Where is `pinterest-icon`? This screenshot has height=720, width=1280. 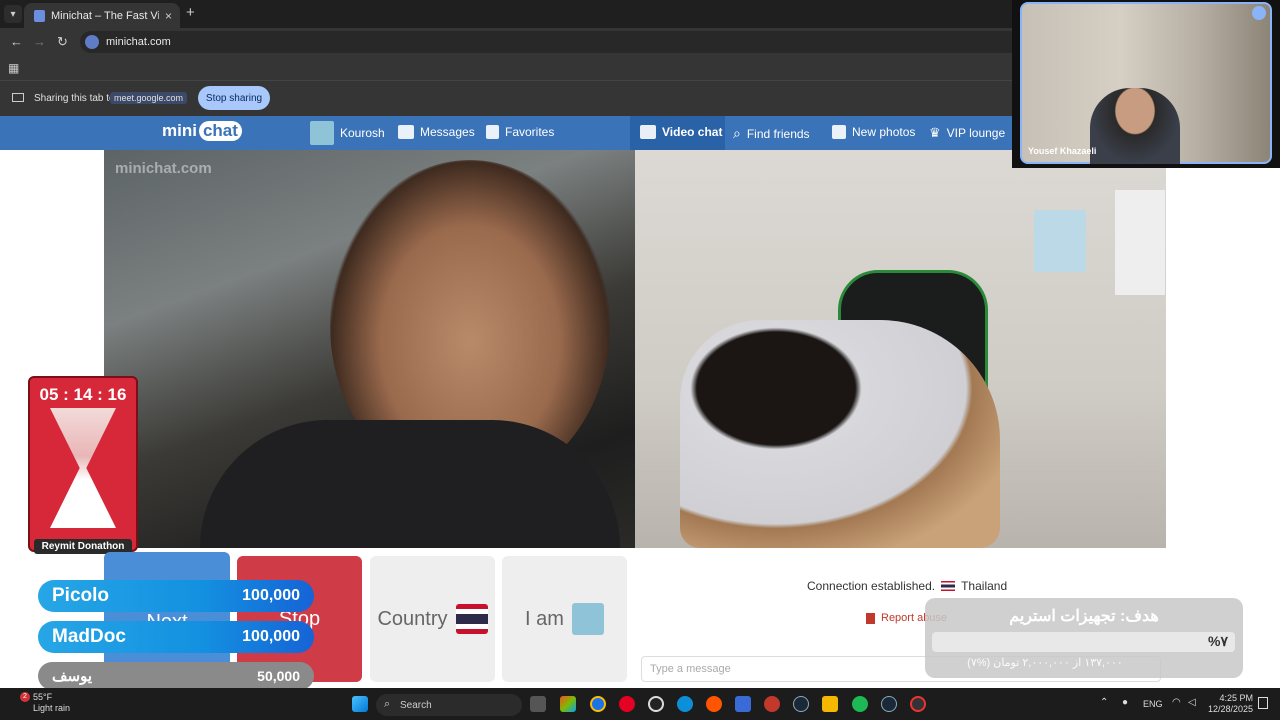
pinterest-icon is located at coordinates (627, 704).